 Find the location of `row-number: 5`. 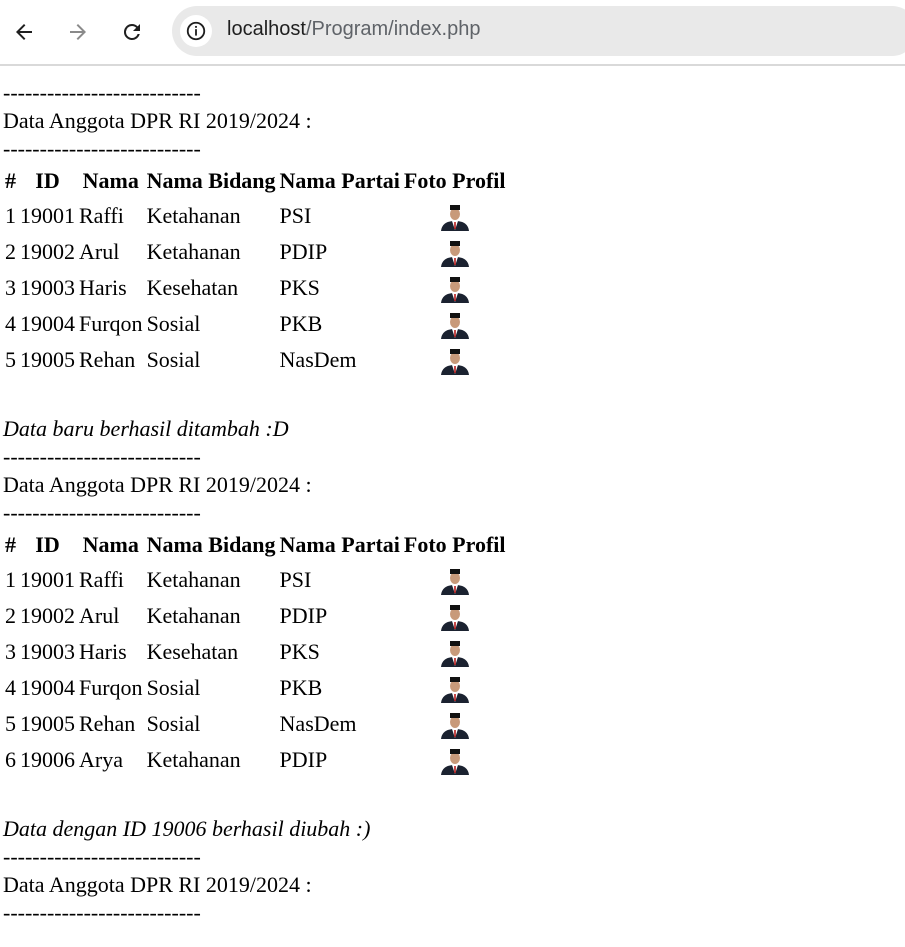

row-number: 5 is located at coordinates (10, 359).